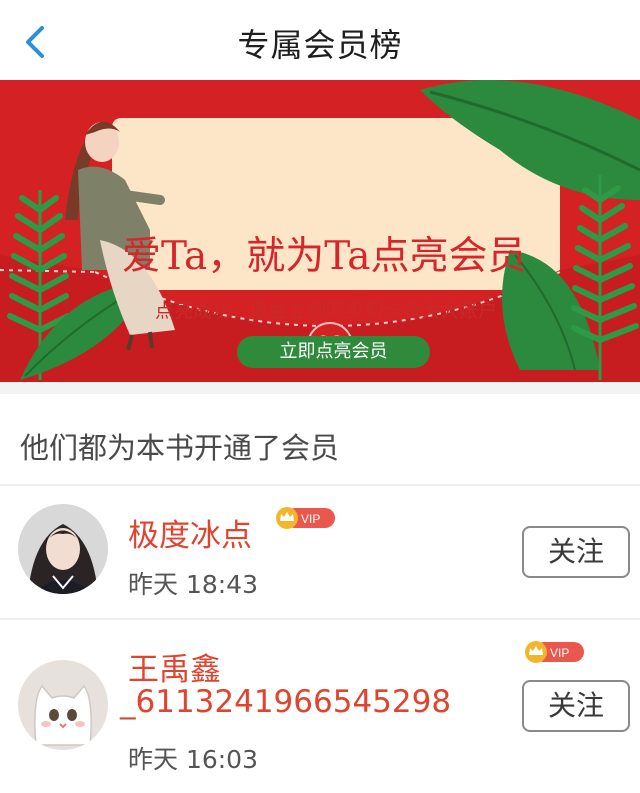  What do you see at coordinates (286, 702) in the screenshot?
I see `member-name-suffix: _6113241966545298` at bounding box center [286, 702].